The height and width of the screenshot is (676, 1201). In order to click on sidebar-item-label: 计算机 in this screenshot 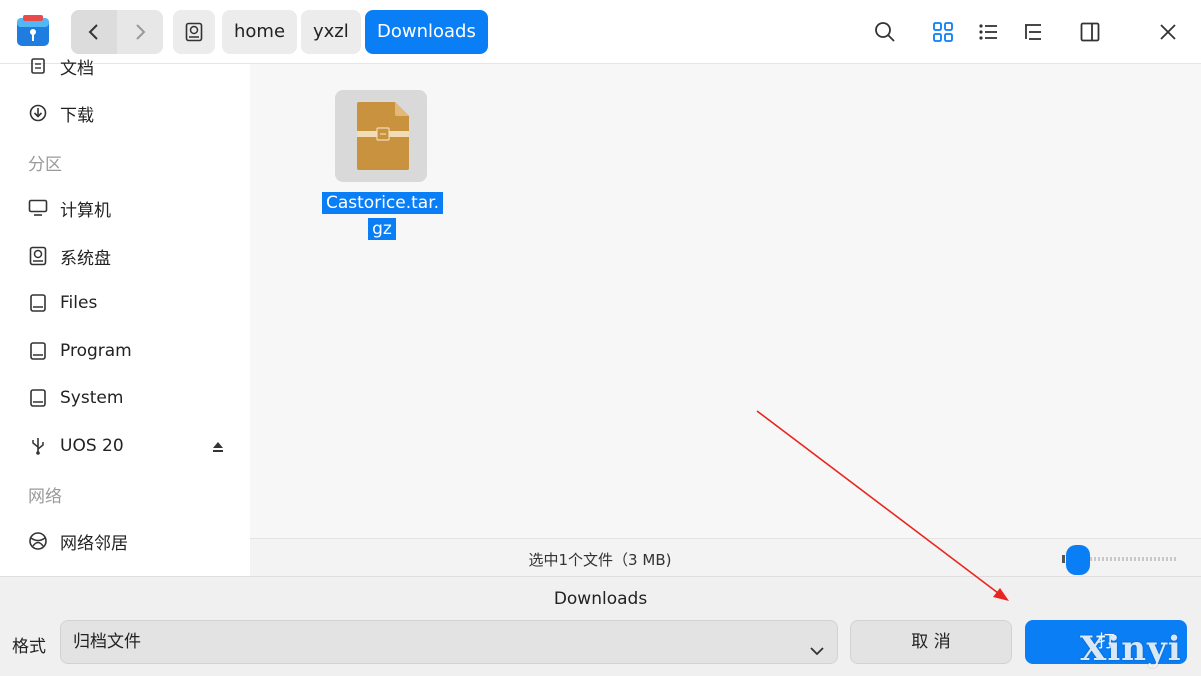, I will do `click(85, 210)`.